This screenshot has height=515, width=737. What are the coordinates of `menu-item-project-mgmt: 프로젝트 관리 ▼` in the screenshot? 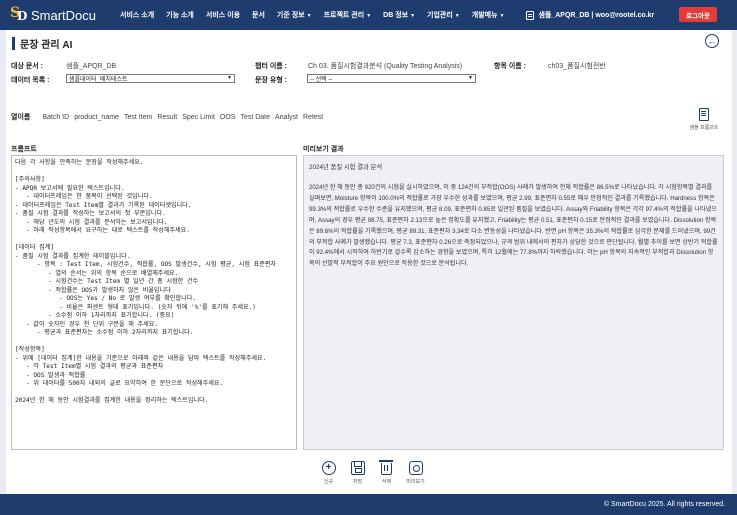 It's located at (348, 15).